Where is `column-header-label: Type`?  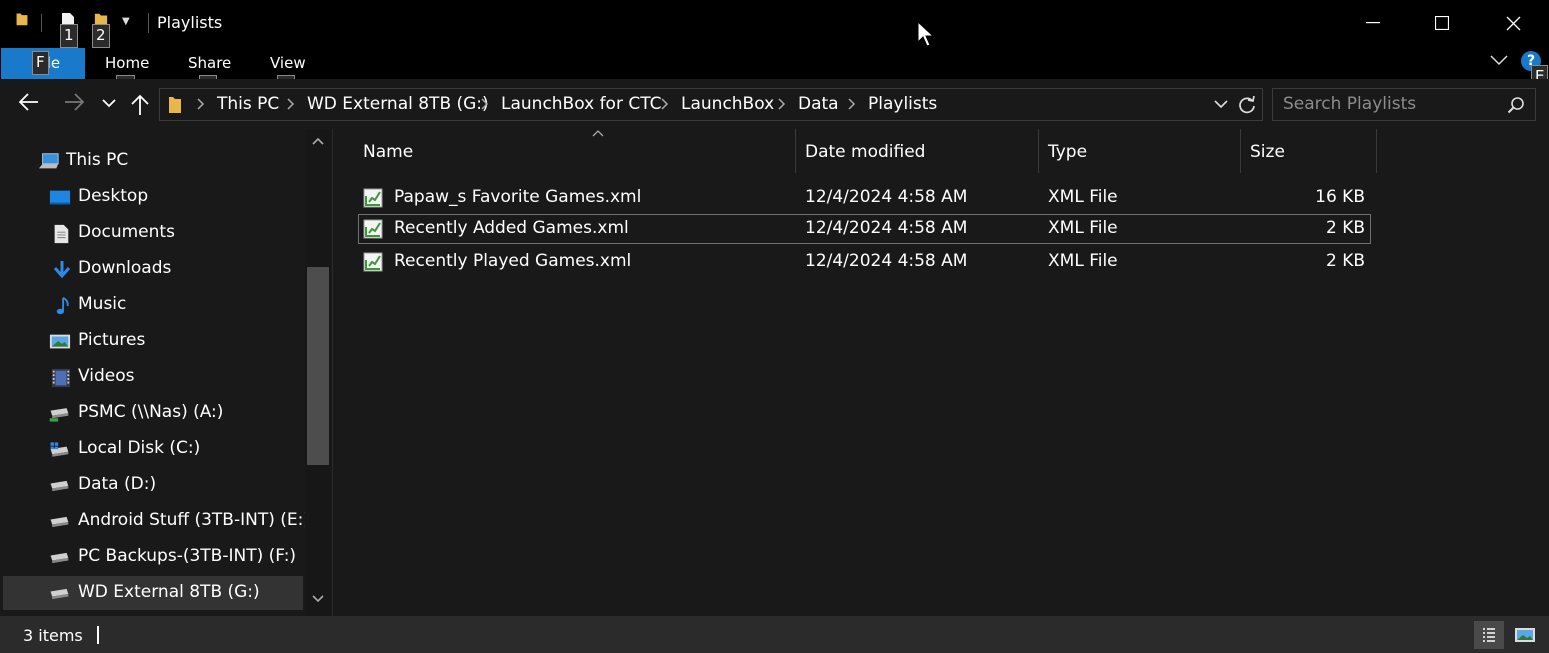 column-header-label: Type is located at coordinates (1068, 152).